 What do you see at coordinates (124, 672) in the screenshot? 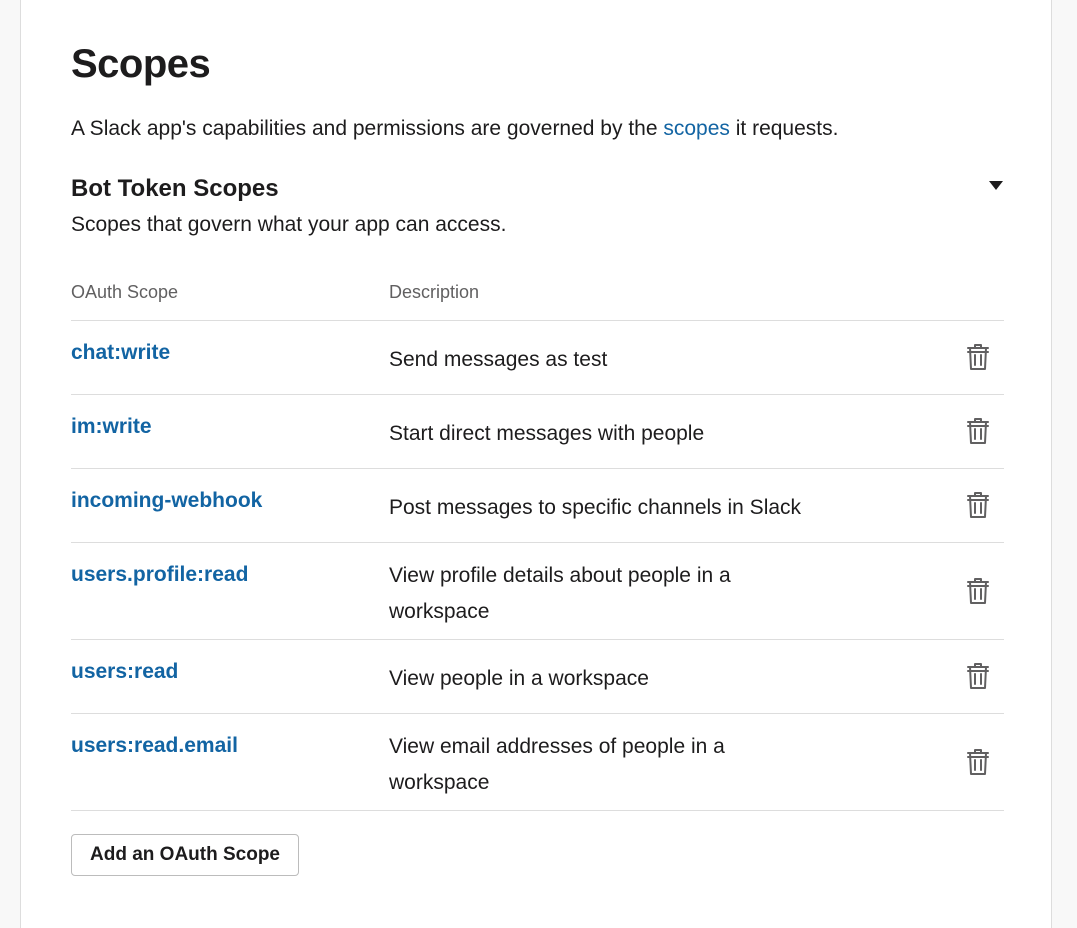
I see `scope-name: users:read` at bounding box center [124, 672].